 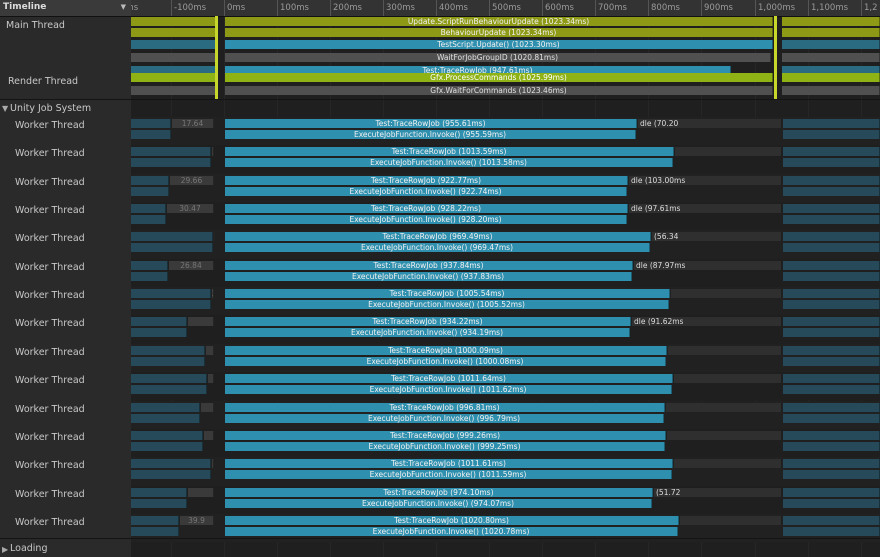 I want to click on trace-row-job-bar: Test:TraceRowJob (996.81ms), so click(x=445, y=407).